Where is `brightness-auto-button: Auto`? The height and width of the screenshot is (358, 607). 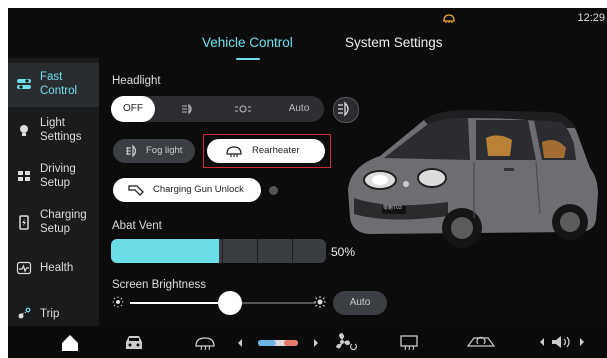
brightness-auto-button: Auto is located at coordinates (360, 303).